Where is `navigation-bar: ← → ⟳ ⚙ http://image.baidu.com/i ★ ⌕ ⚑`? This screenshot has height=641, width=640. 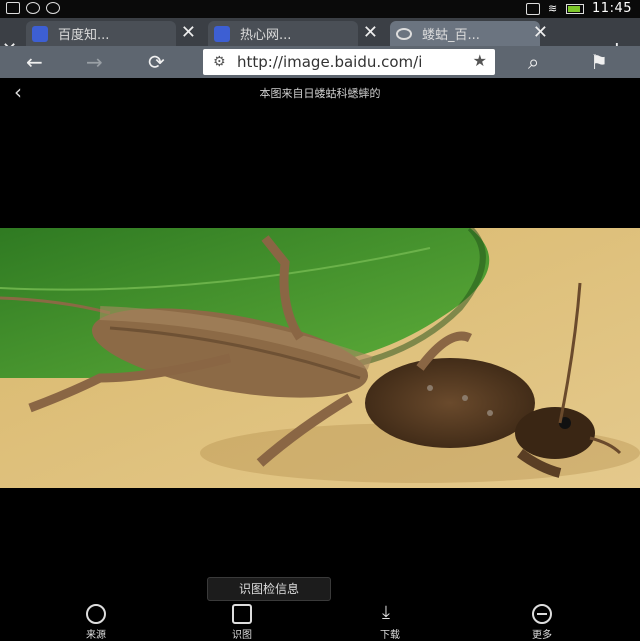 navigation-bar: ← → ⟳ ⚙ http://image.baidu.com/i ★ ⌕ ⚑ is located at coordinates (320, 62).